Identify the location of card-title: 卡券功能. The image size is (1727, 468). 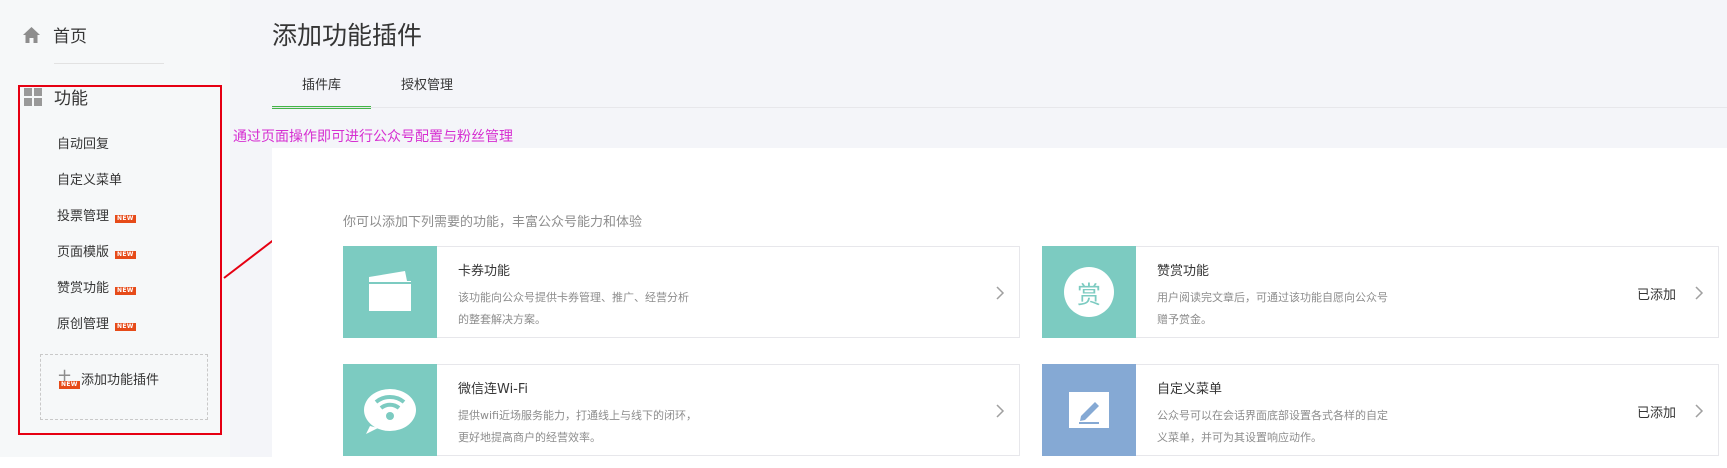
(484, 271).